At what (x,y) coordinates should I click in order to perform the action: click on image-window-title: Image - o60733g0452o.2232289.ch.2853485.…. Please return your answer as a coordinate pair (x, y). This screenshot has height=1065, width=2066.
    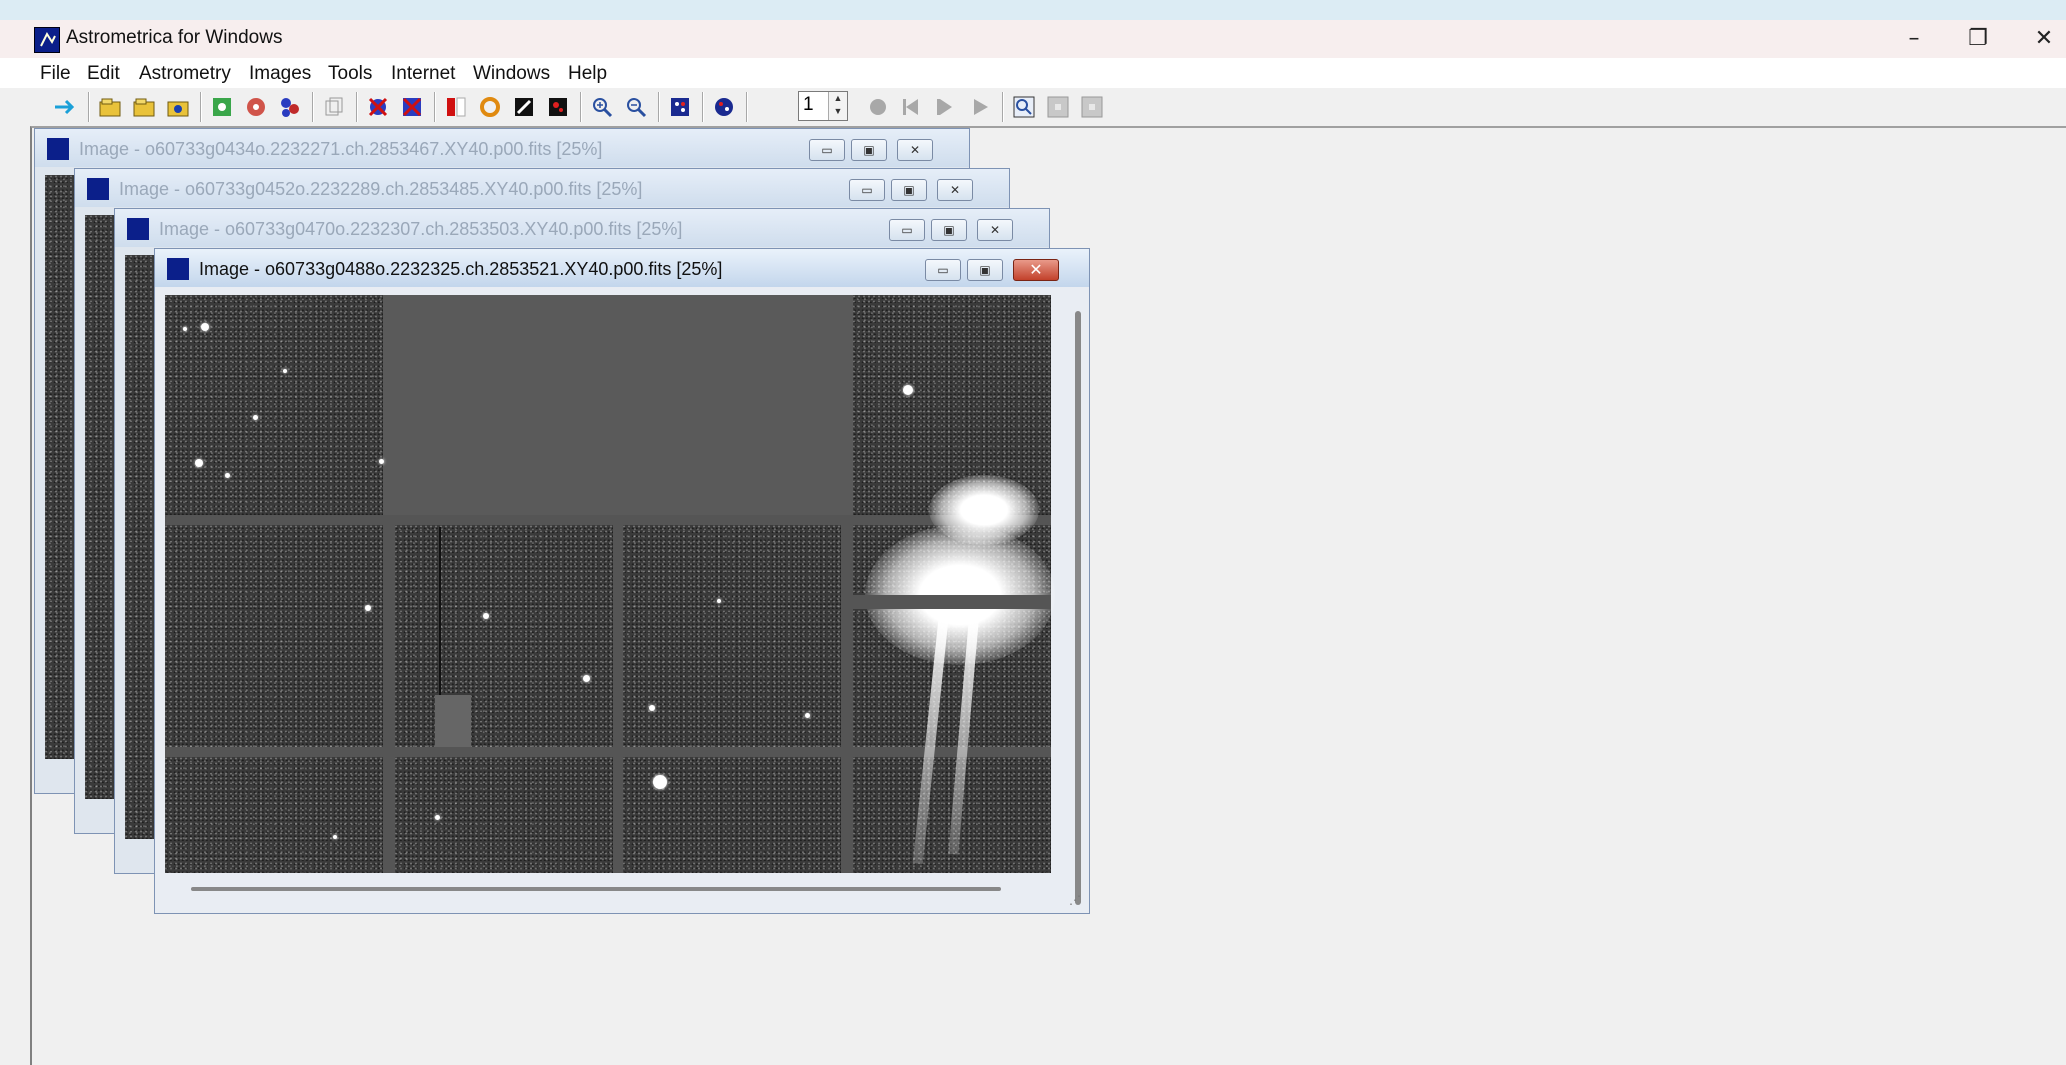
    Looking at the image, I should click on (381, 189).